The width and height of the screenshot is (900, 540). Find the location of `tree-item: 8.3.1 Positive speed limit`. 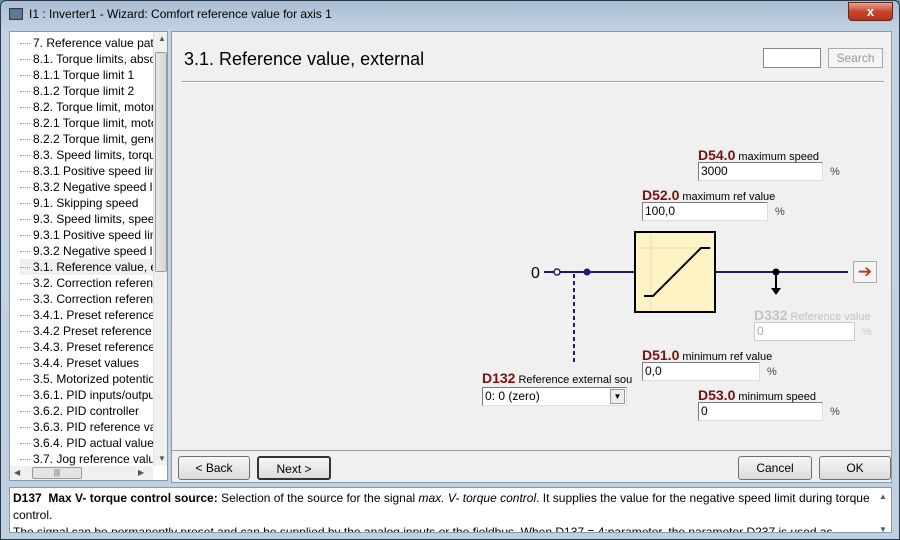

tree-item: 8.3.1 Positive speed limit is located at coordinates (87, 171).